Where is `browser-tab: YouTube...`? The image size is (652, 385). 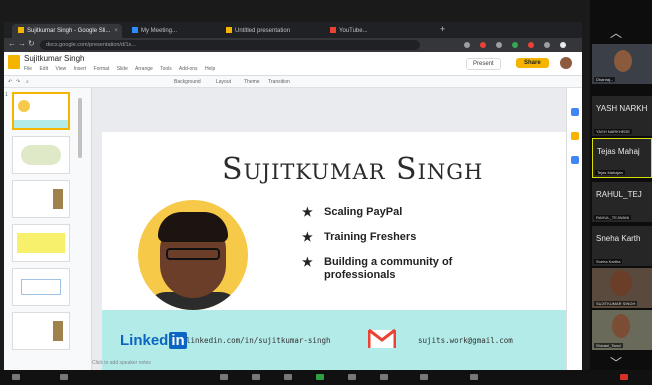 browser-tab: YouTube... is located at coordinates (379, 31).